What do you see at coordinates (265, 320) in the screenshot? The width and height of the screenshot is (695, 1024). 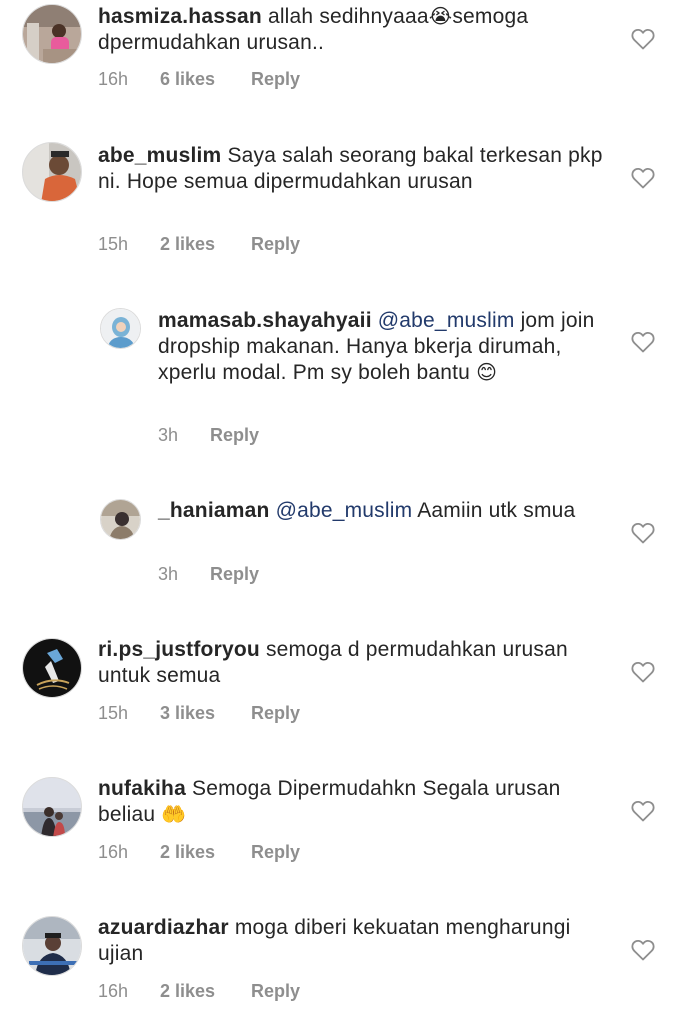 I see `username: mamasab.shayahyaii` at bounding box center [265, 320].